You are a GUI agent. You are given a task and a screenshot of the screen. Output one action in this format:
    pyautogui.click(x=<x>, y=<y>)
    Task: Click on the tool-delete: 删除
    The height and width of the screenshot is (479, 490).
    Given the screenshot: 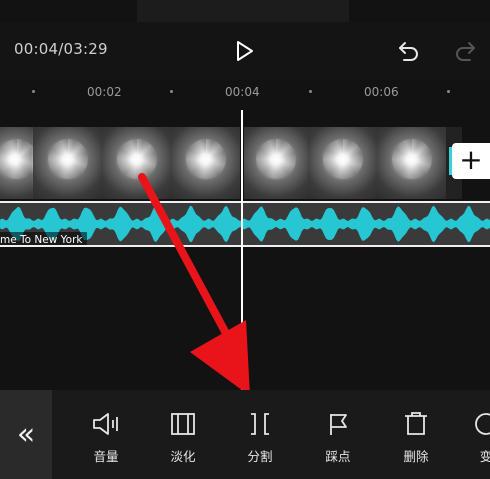 What is the action you would take?
    pyautogui.click(x=416, y=434)
    